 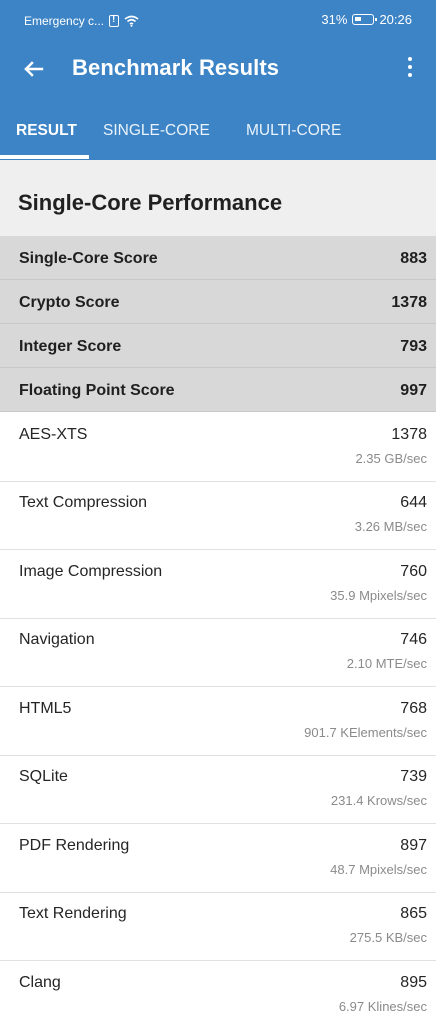 I want to click on detail-score: 895, so click(x=413, y=982).